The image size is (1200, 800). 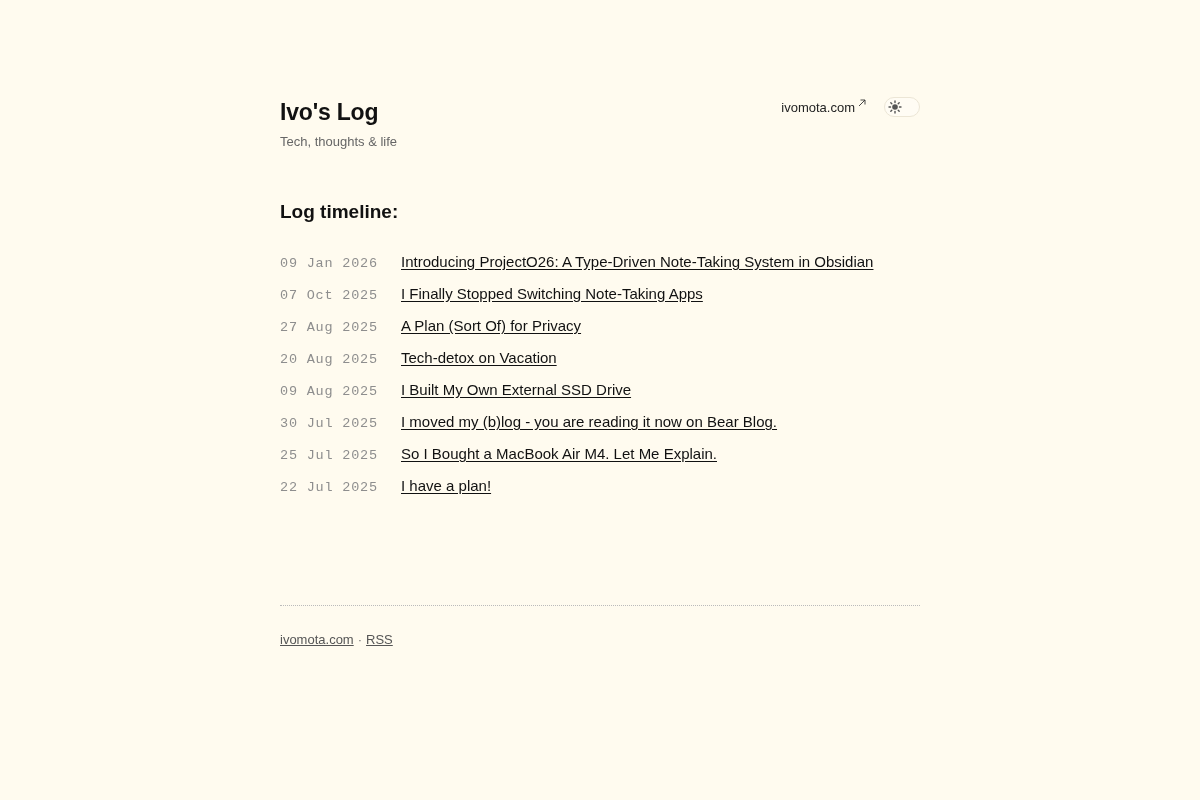 What do you see at coordinates (340, 212) in the screenshot?
I see `timeline-heading: Log timeline:` at bounding box center [340, 212].